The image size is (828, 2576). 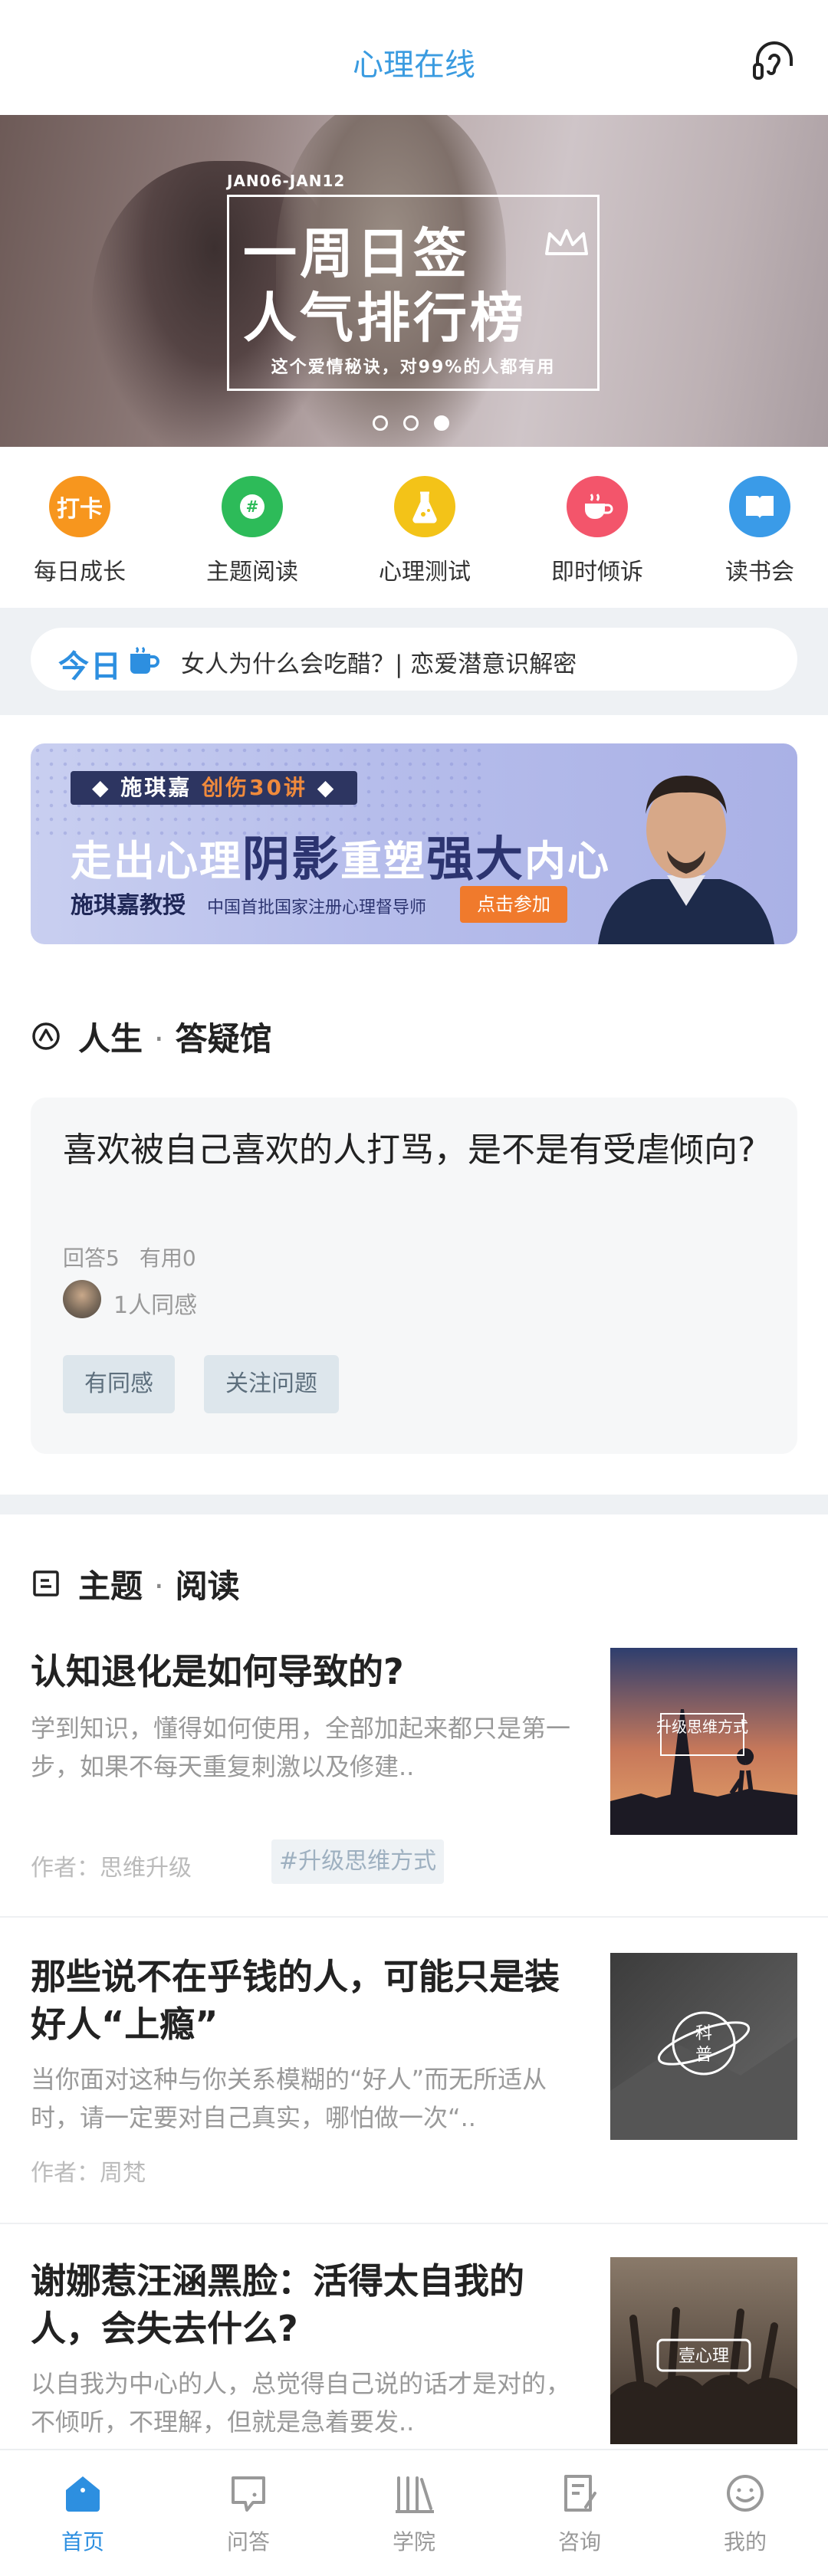 I want to click on quick-nav: 打卡 每日成长 # 主题阅读 心理测试 即时倾诉 读书会, so click(x=414, y=527).